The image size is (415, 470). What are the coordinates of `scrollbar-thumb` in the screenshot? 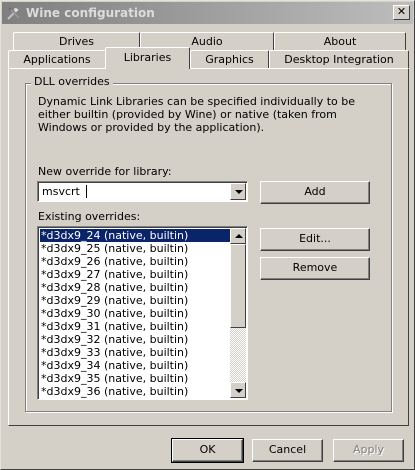 It's located at (238, 286).